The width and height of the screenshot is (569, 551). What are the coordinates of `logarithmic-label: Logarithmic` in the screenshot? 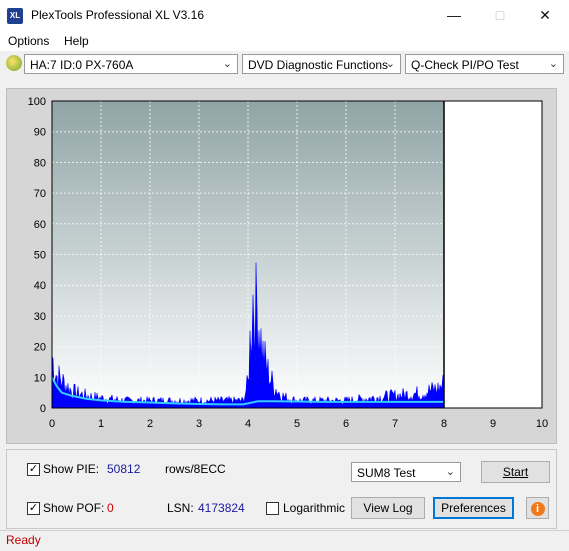 It's located at (314, 508).